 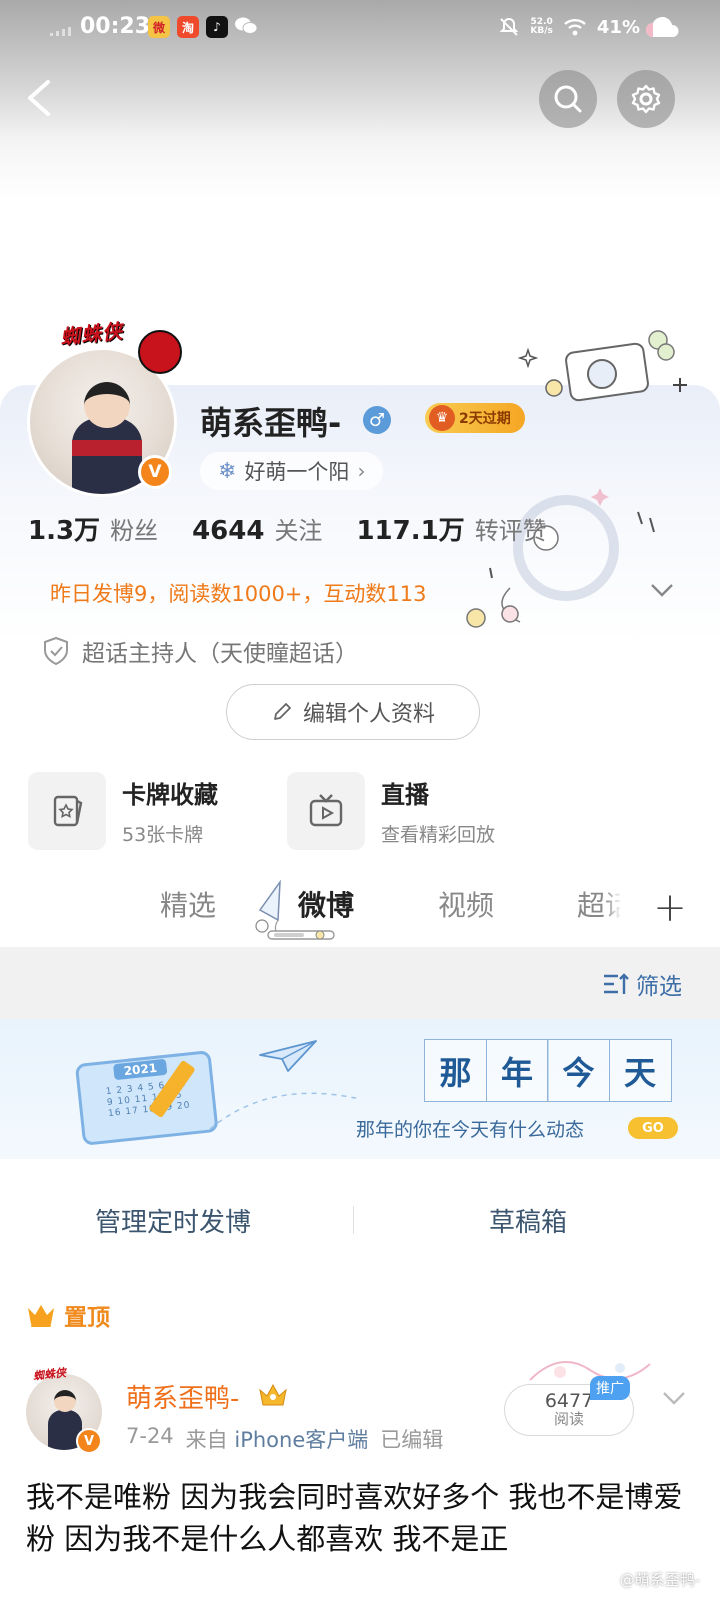 What do you see at coordinates (438, 835) in the screenshot?
I see `live-subtitle: 查看精彩回放` at bounding box center [438, 835].